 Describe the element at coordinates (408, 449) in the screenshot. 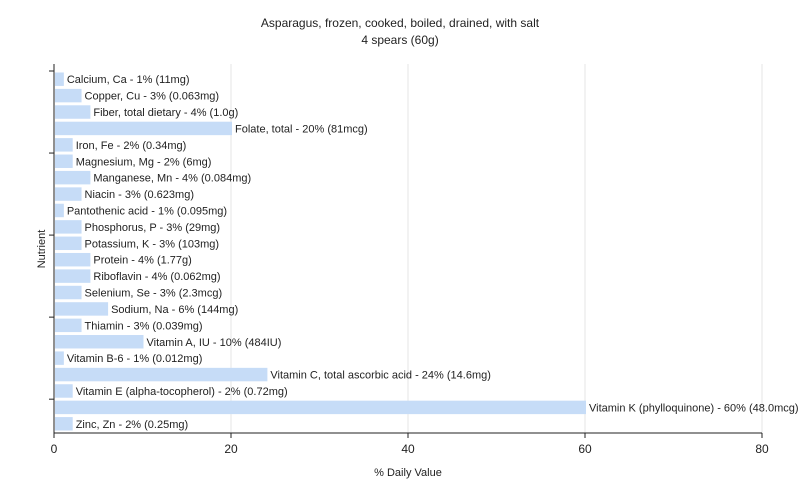

I see `x-tick-label: 40` at that location.